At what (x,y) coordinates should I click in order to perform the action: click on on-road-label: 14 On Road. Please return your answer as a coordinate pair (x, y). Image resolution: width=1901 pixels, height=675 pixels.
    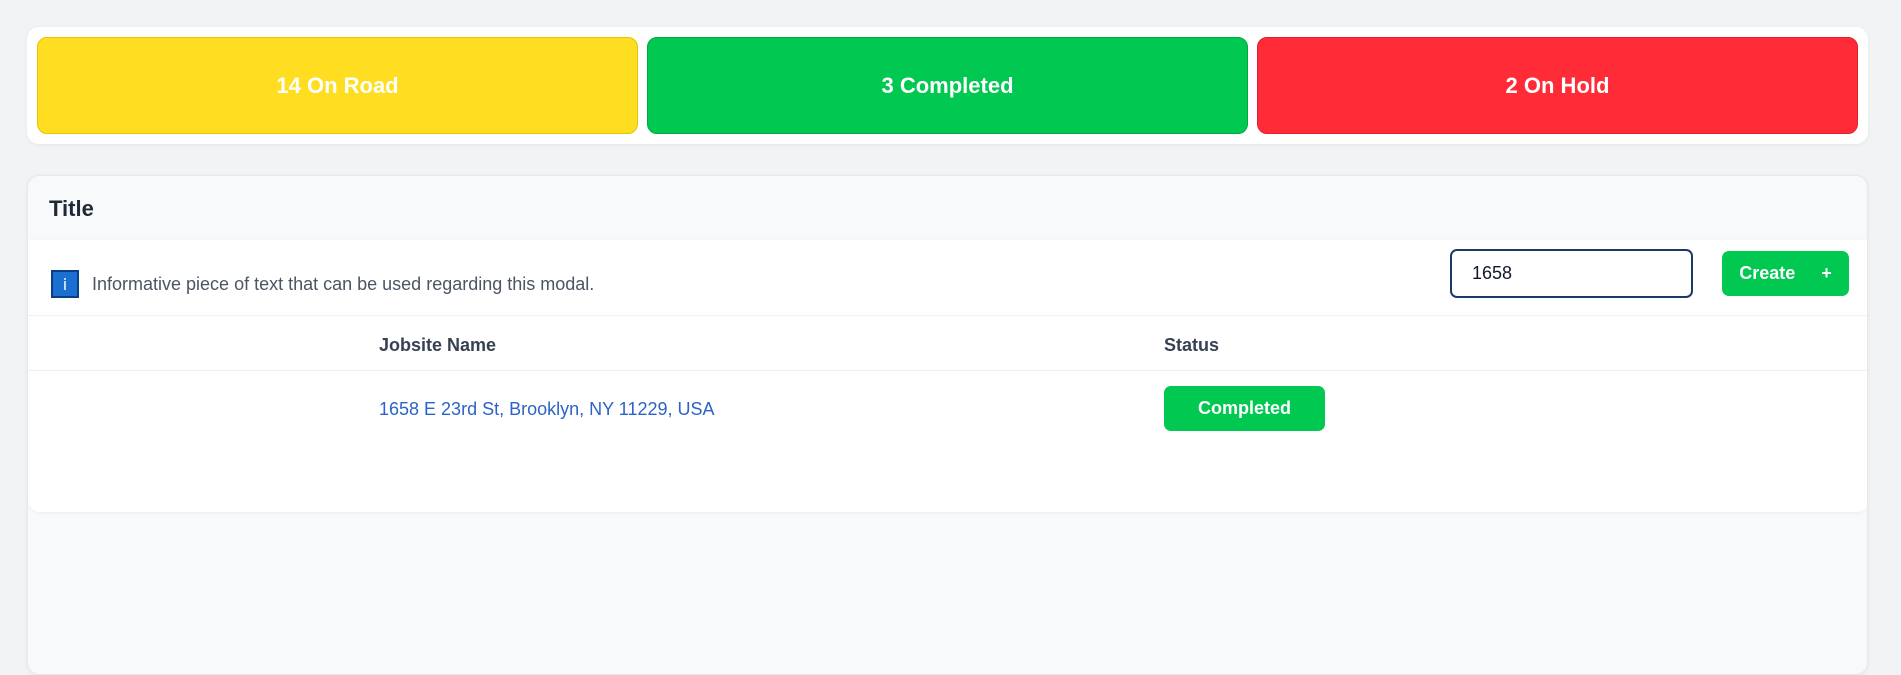
    Looking at the image, I should click on (337, 85).